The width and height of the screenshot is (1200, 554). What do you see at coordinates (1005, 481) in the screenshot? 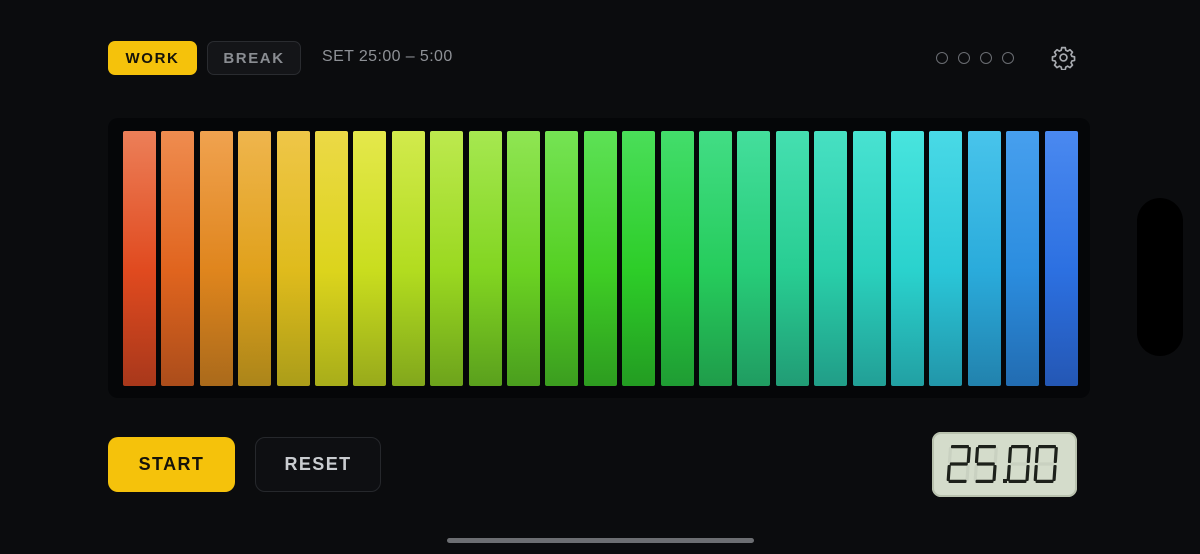
I see `timer-decimal-point` at bounding box center [1005, 481].